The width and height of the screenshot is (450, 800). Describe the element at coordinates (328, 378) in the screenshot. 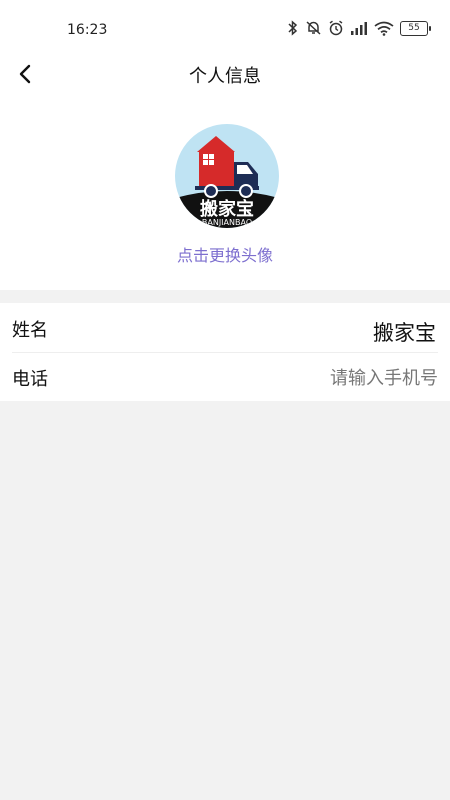

I see `phone-input` at that location.